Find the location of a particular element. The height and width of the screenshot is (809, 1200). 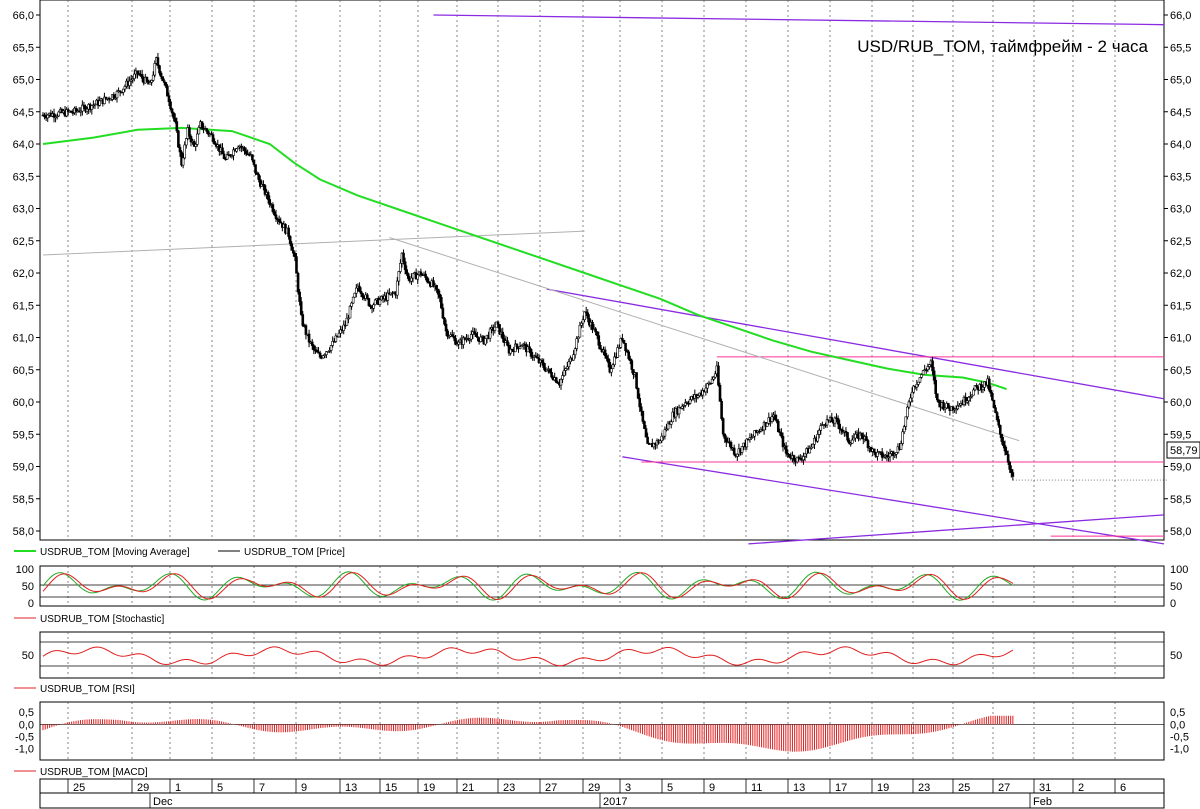

x-tick-label: 17 is located at coordinates (841, 788).